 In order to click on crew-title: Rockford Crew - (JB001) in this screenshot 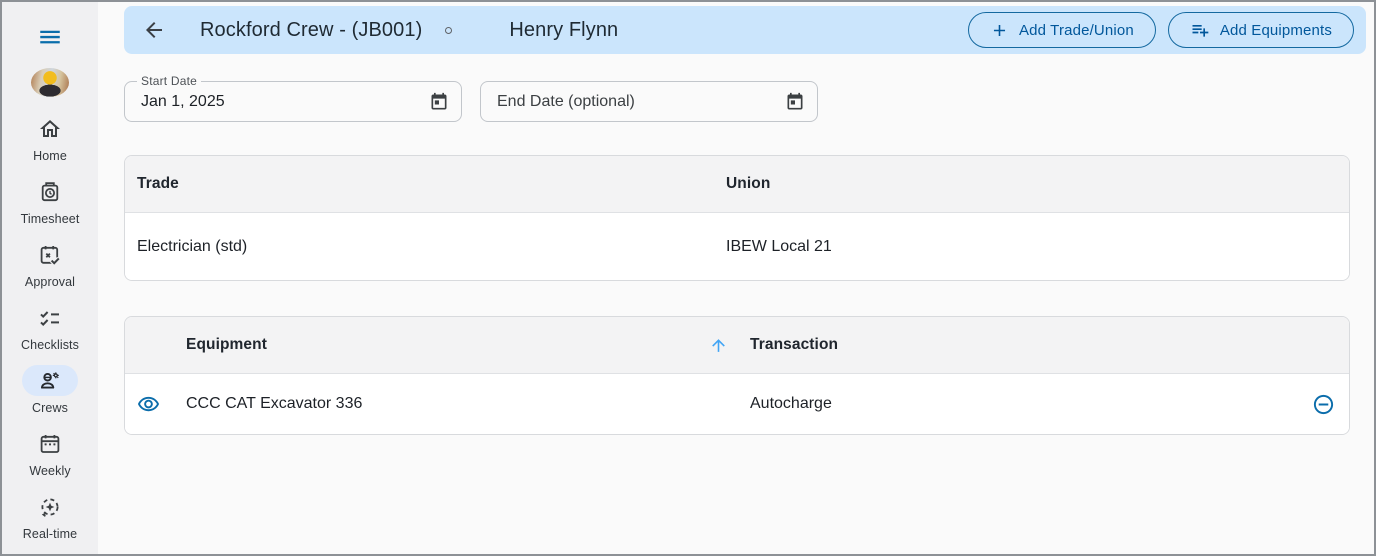, I will do `click(311, 29)`.